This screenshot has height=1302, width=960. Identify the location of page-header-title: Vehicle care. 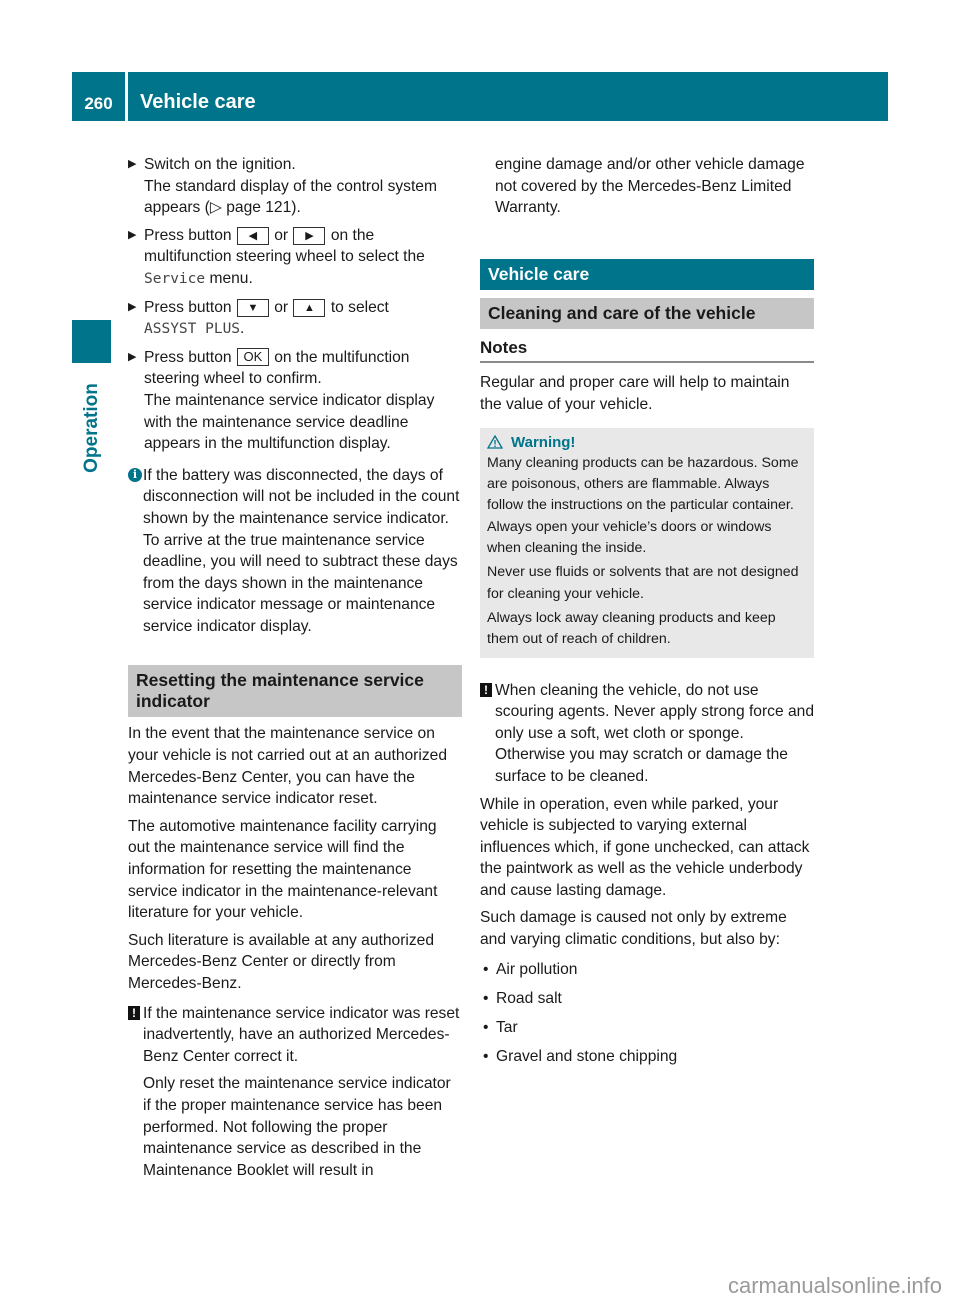
(508, 96).